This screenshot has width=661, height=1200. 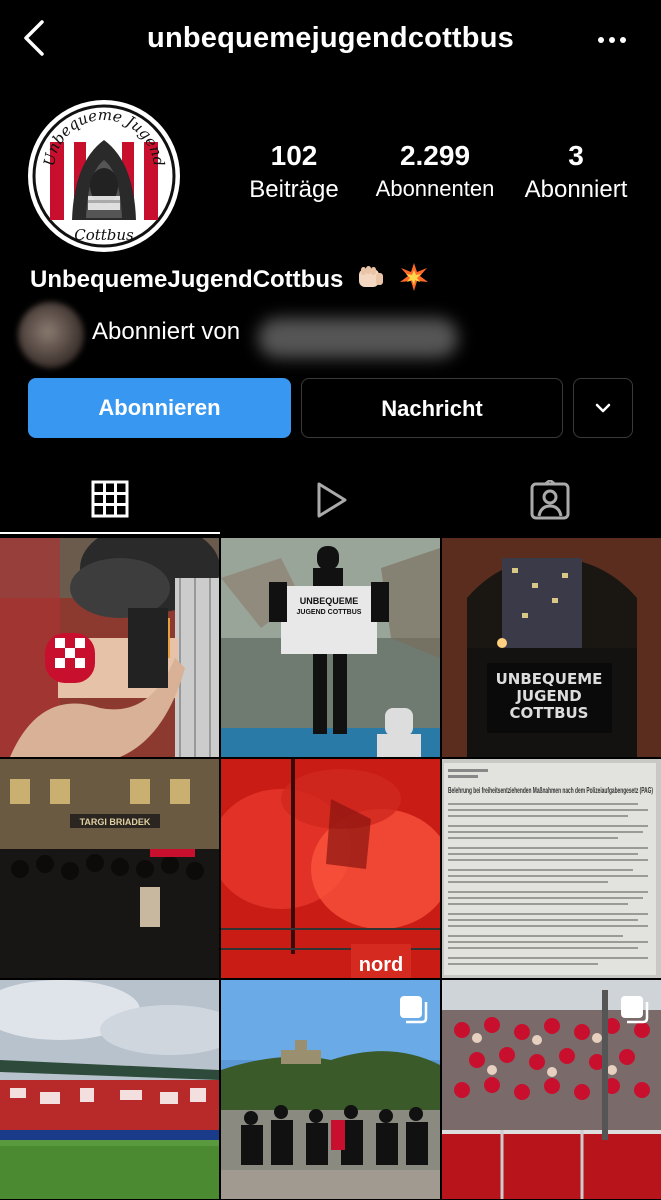 I want to click on tagged-person-icon, so click(x=550, y=500).